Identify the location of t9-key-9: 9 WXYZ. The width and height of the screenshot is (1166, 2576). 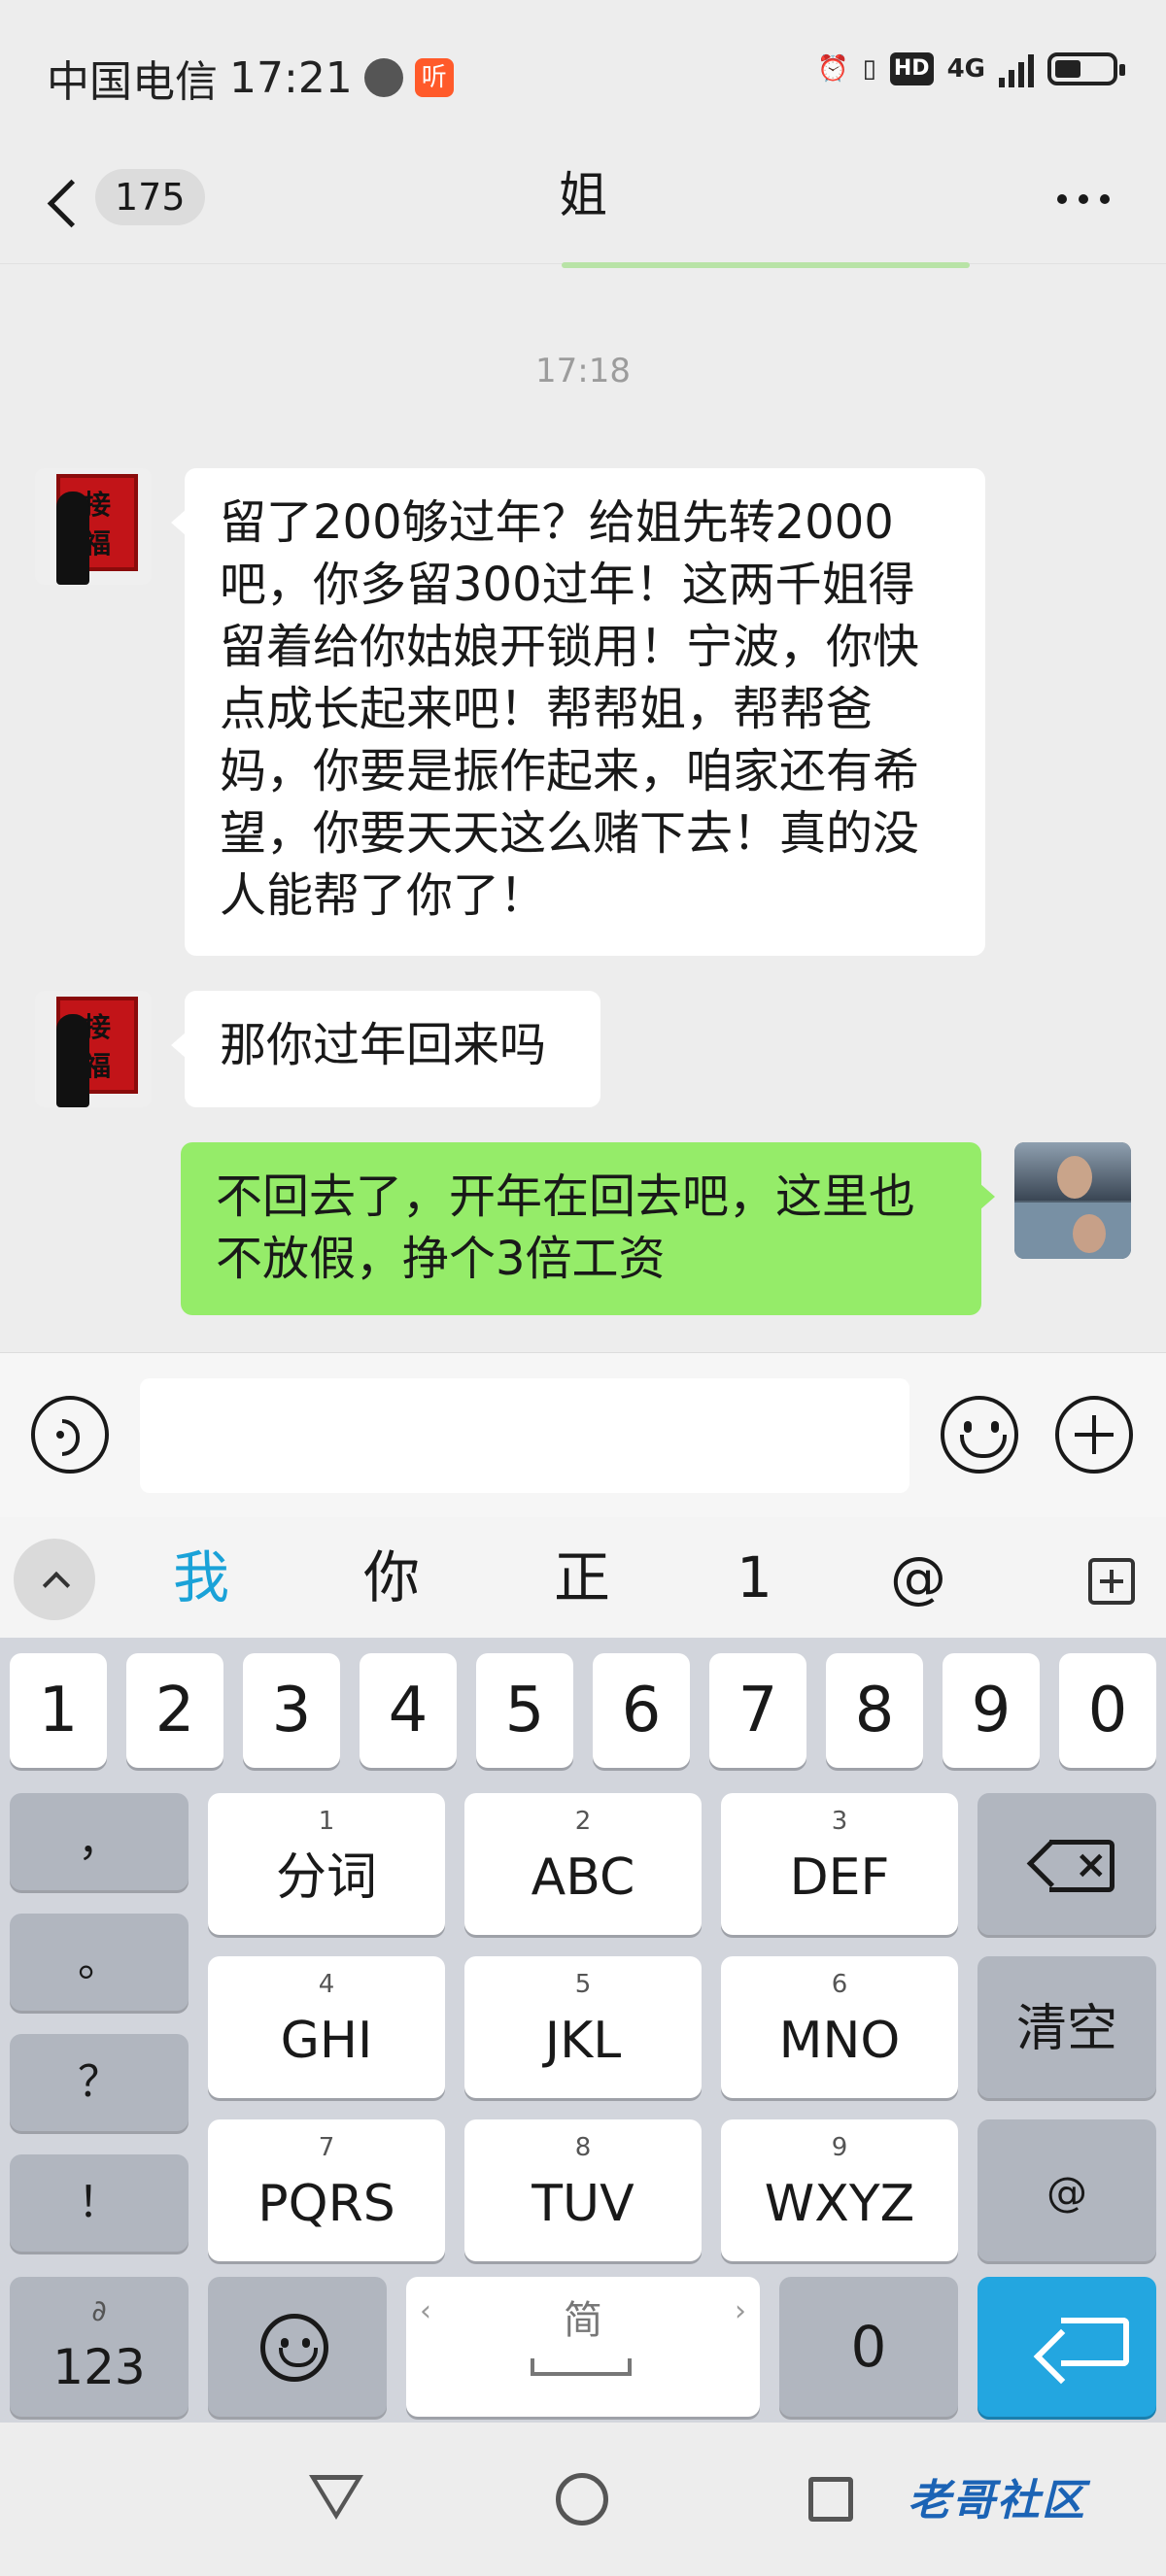
(839, 2190).